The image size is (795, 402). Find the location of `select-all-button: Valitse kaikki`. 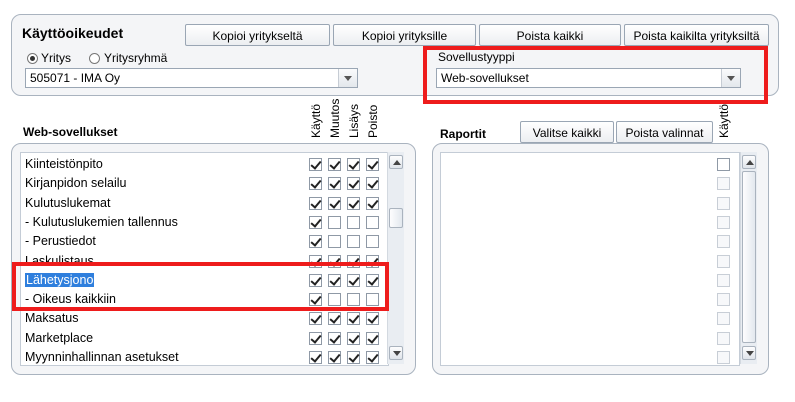

select-all-button: Valitse kaikki is located at coordinates (567, 132).